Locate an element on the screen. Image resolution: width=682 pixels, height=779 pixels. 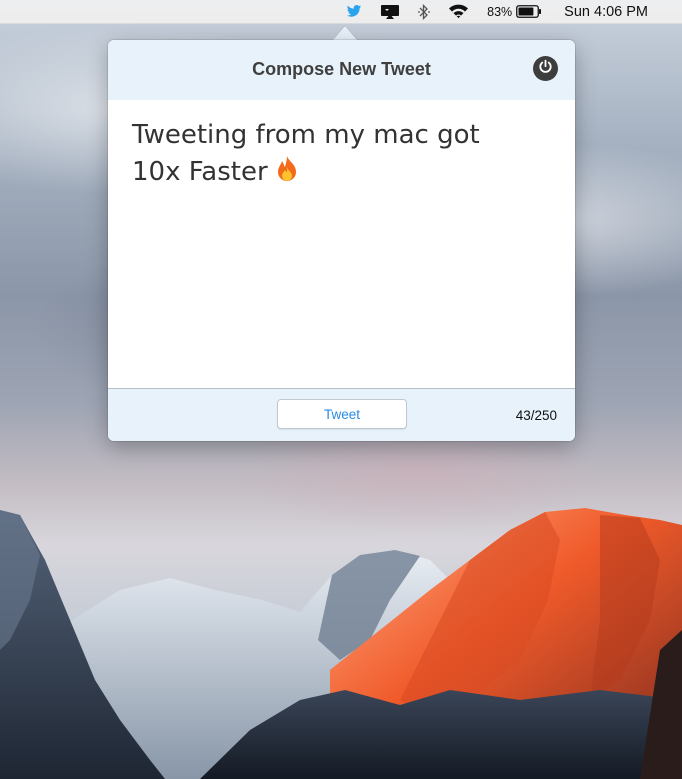
wifi-menu-extra is located at coordinates (458, 12).